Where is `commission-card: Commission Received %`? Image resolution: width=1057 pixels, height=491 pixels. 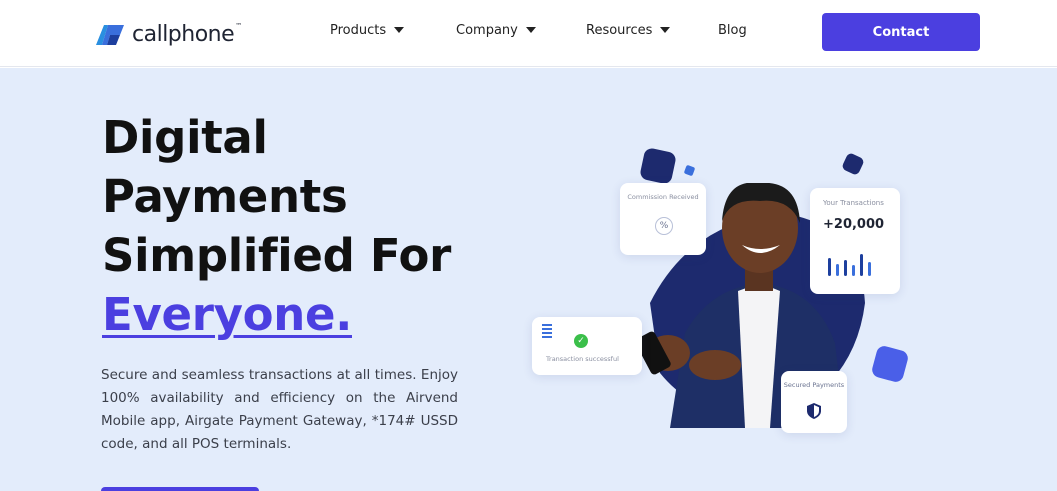 commission-card: Commission Received % is located at coordinates (663, 219).